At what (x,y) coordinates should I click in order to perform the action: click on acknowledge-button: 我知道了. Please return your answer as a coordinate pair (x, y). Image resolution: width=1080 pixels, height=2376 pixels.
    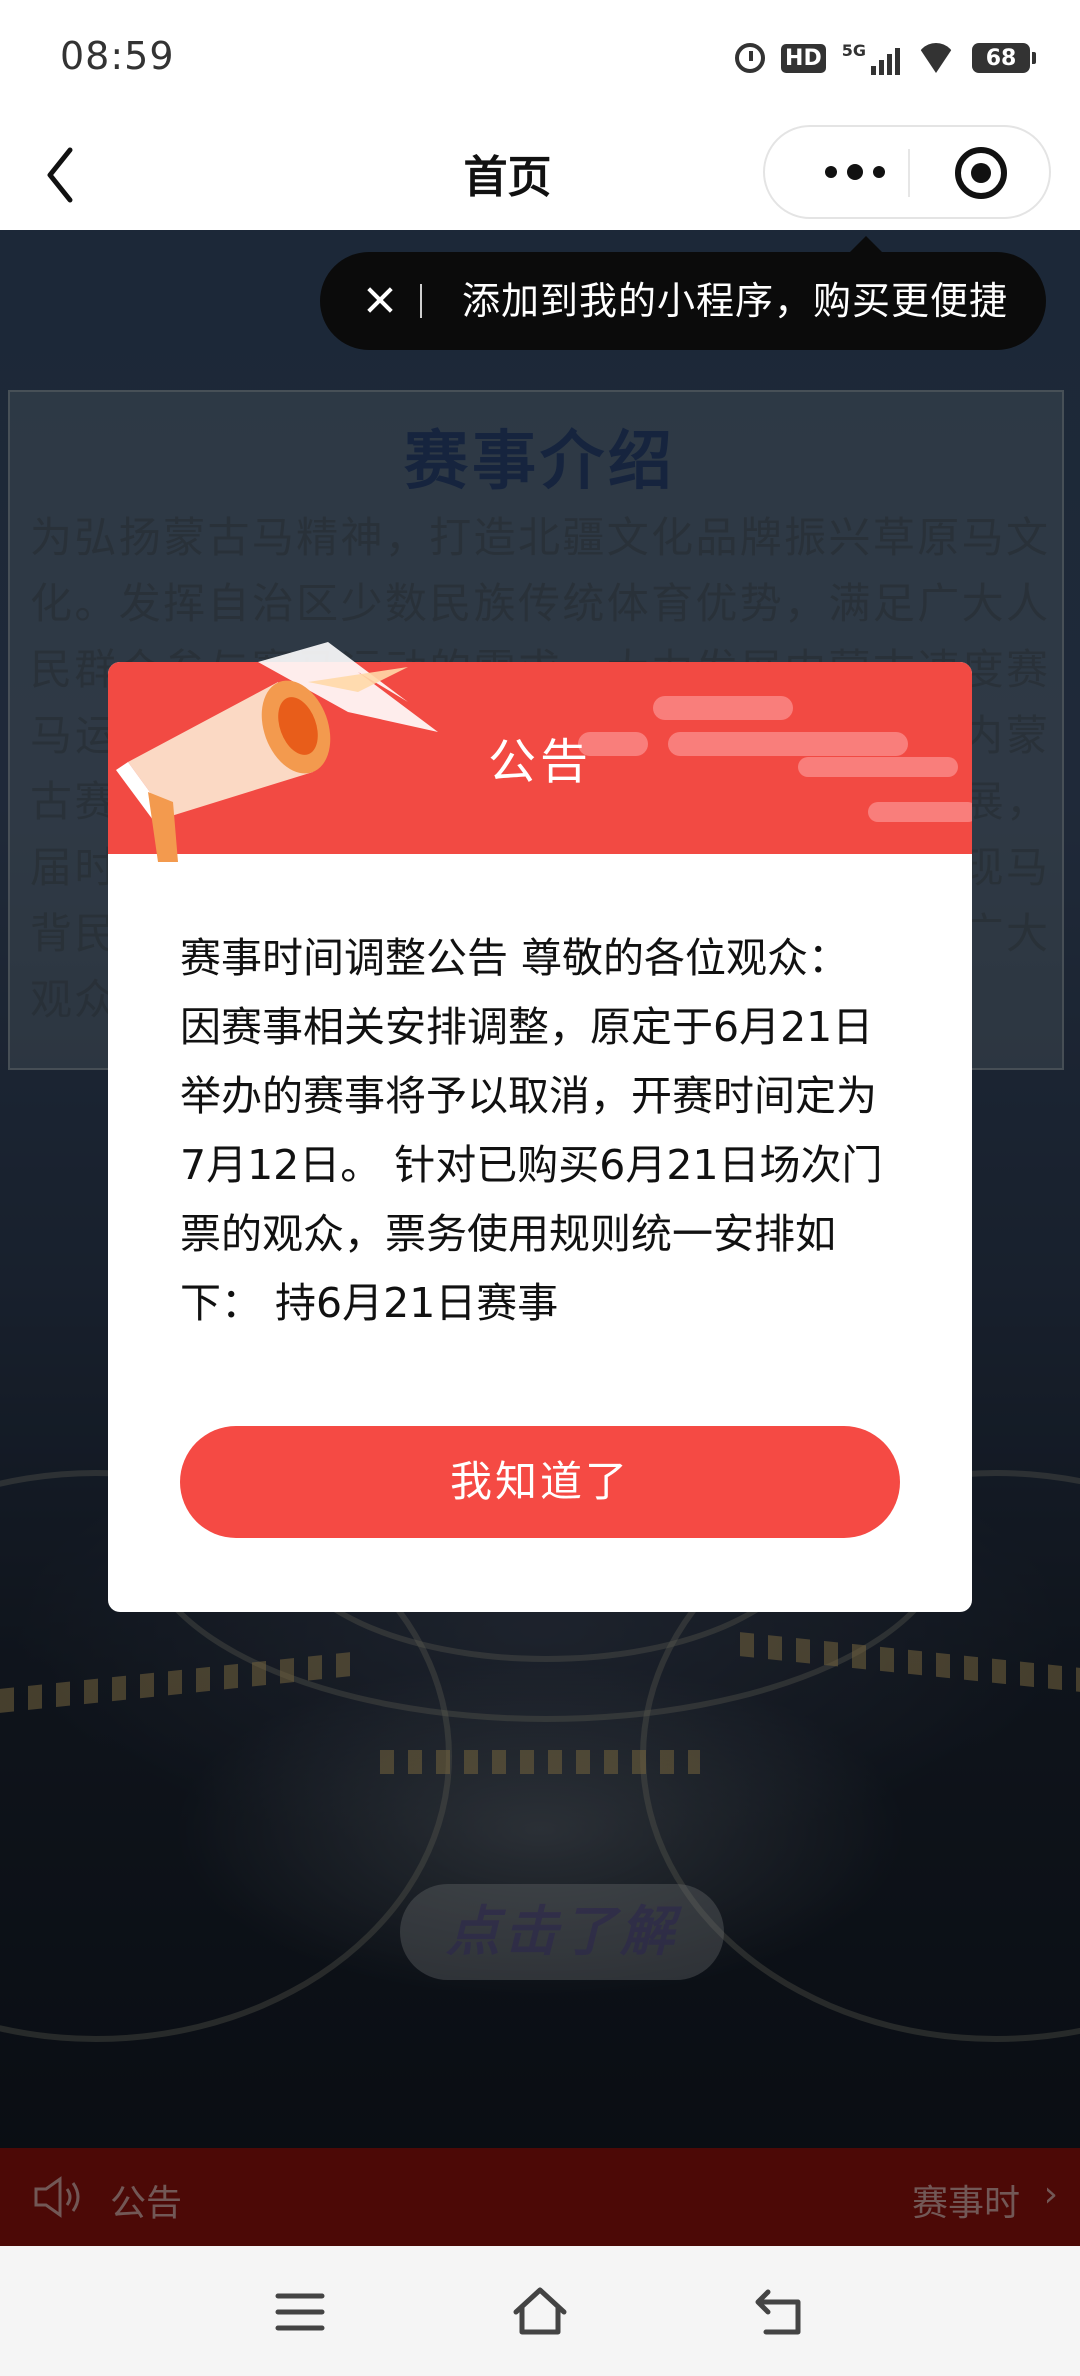
    Looking at the image, I should click on (540, 1482).